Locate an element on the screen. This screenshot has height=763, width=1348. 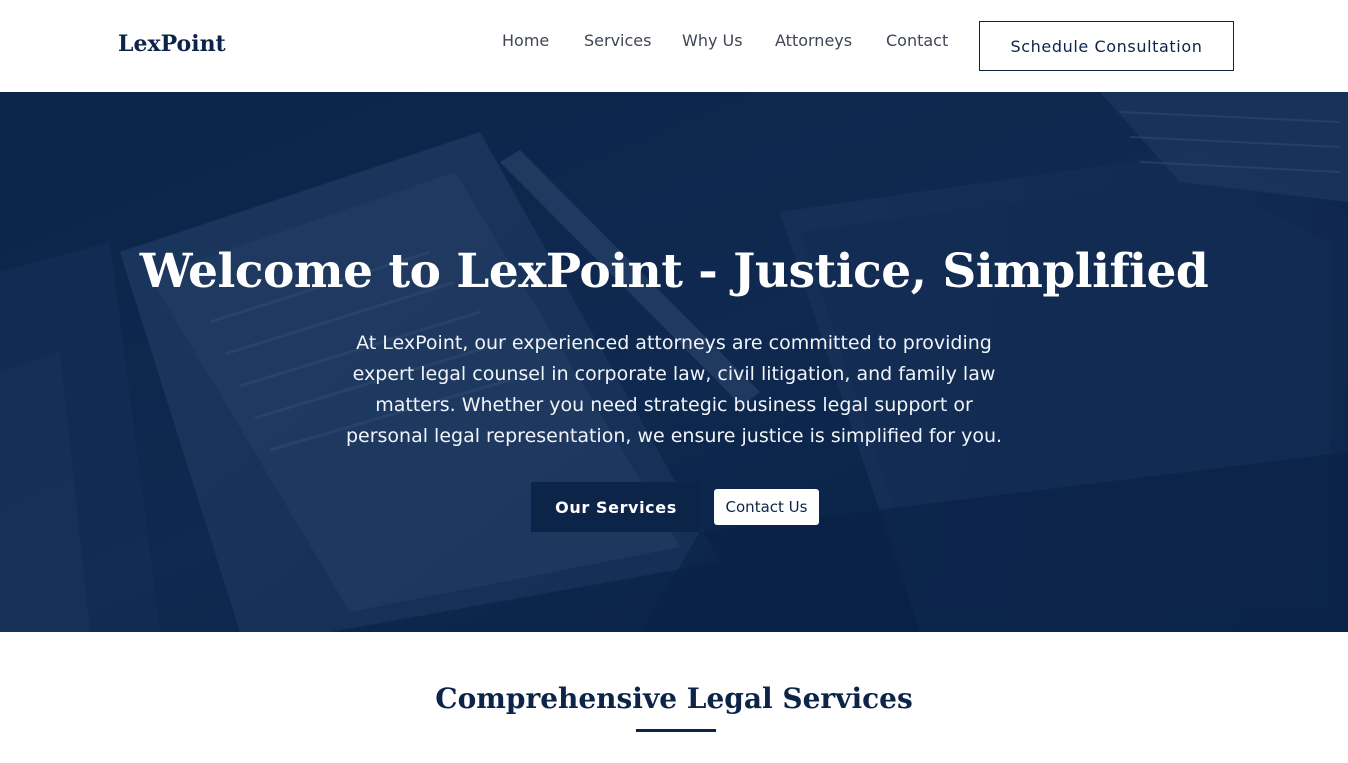
our-services-button: Our Services is located at coordinates (616, 507).